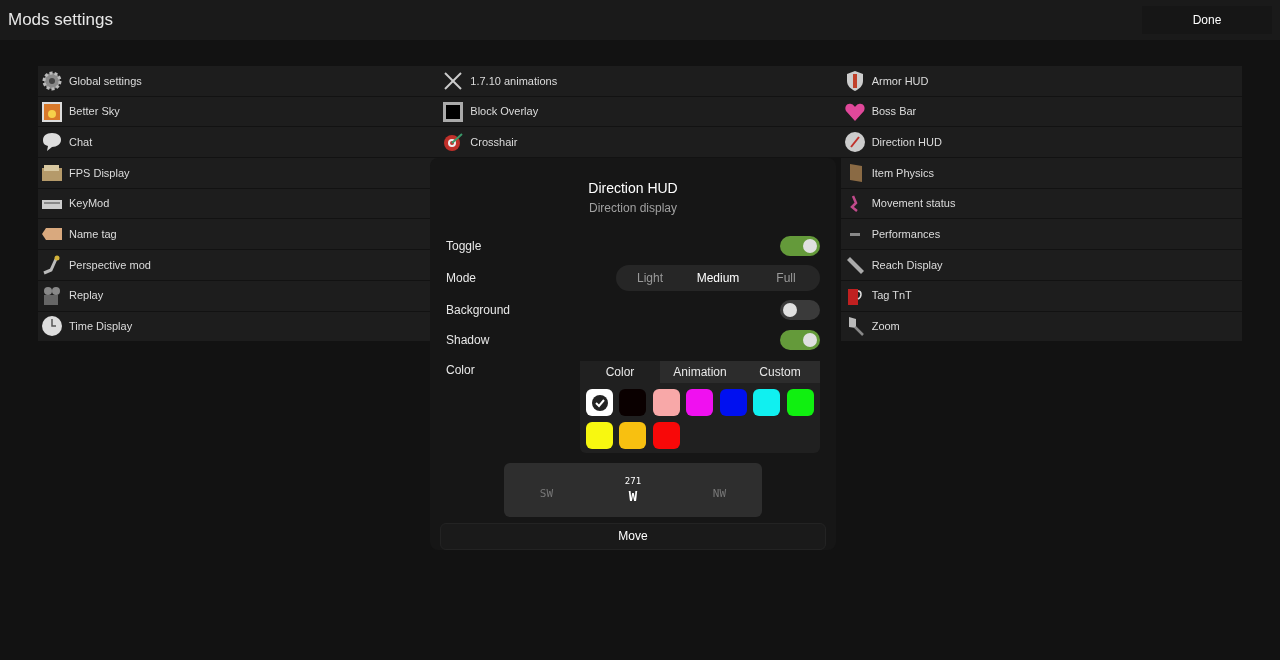 This screenshot has width=1280, height=660. I want to click on sunset-icon, so click(52, 111).